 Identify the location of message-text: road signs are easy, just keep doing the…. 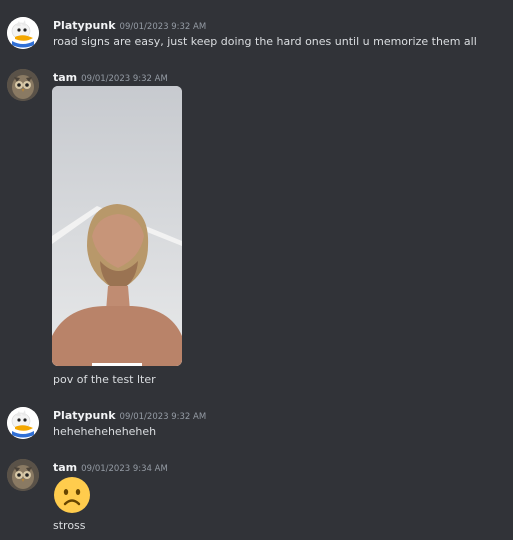
(265, 41).